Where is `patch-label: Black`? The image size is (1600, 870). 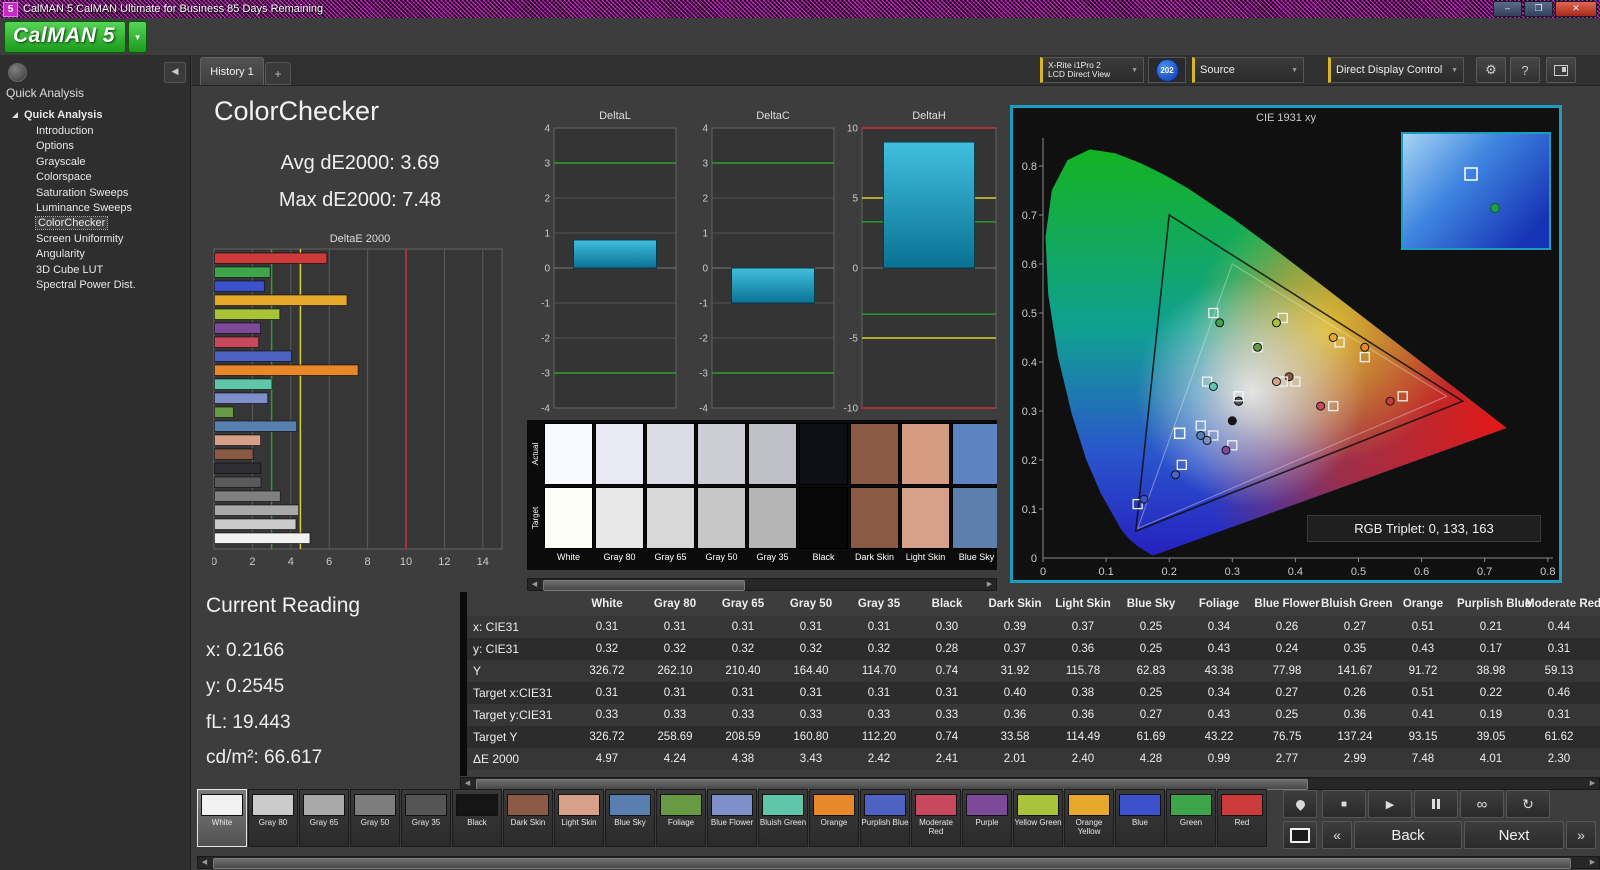
patch-label: Black is located at coordinates (477, 822).